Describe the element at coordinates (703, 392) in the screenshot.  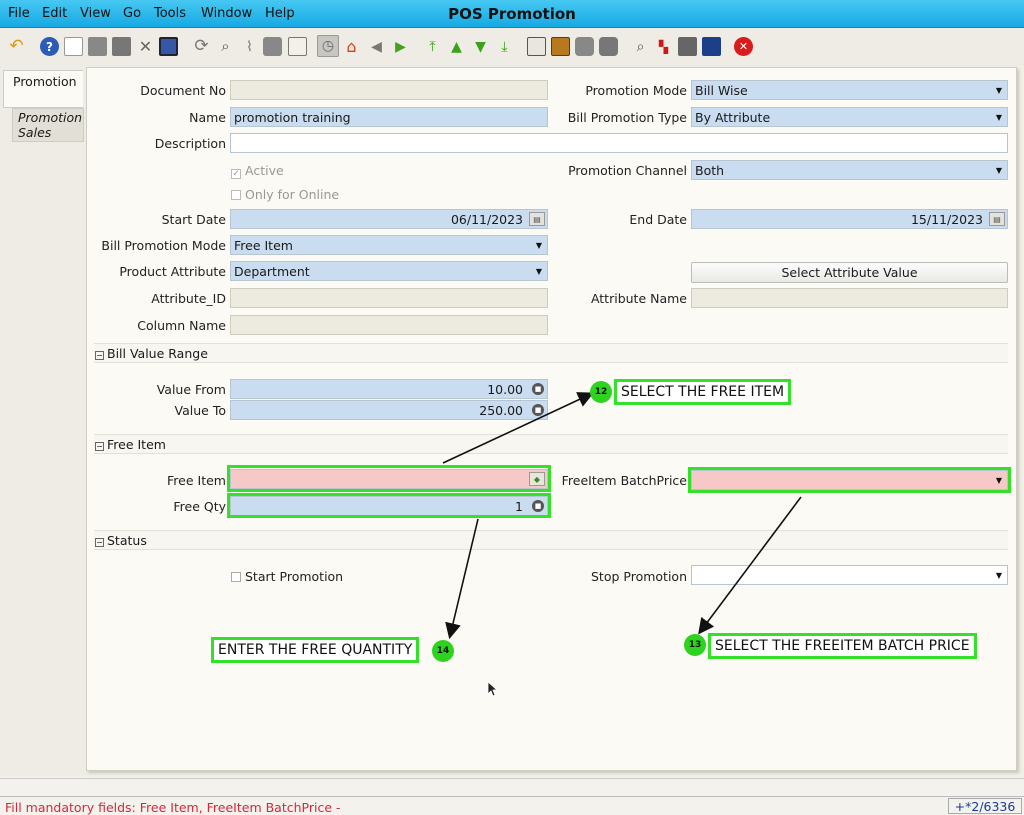
I see `step-12-note: SELECT THE FREE ITEM` at that location.